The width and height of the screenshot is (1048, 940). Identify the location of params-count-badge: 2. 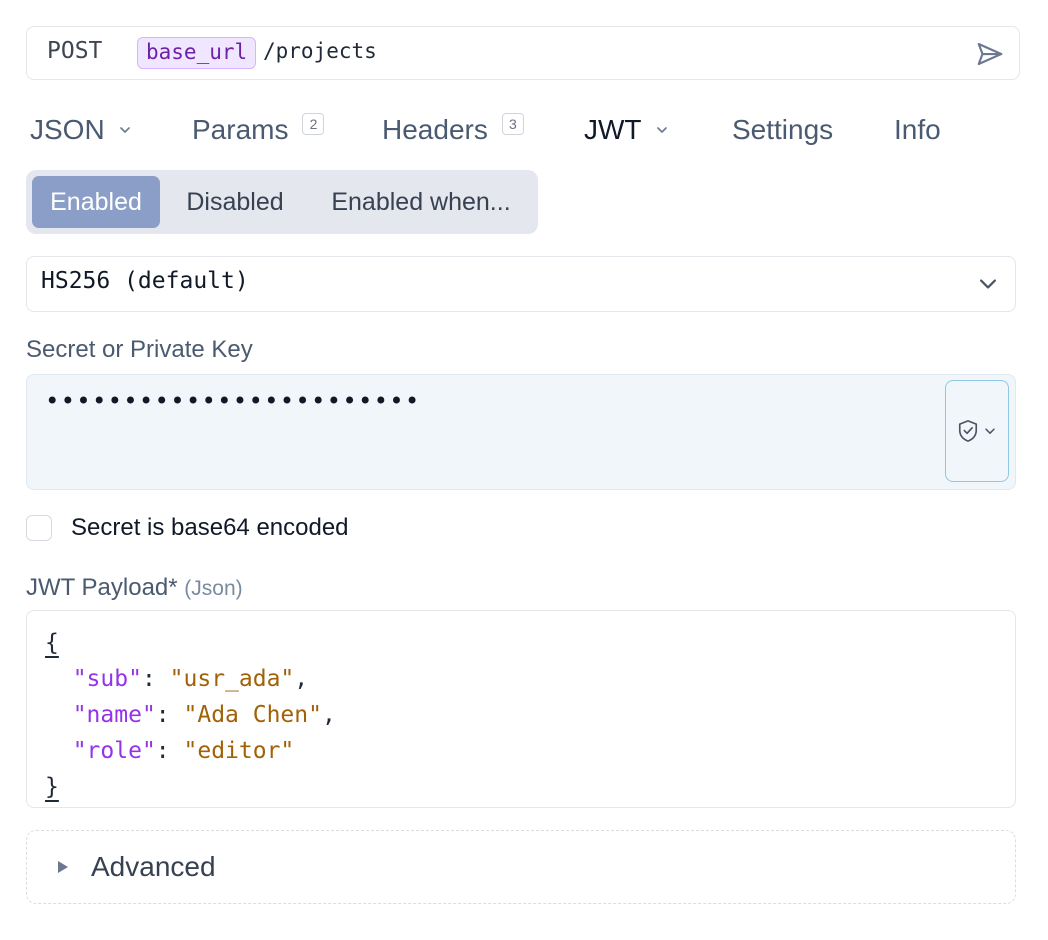
(313, 124).